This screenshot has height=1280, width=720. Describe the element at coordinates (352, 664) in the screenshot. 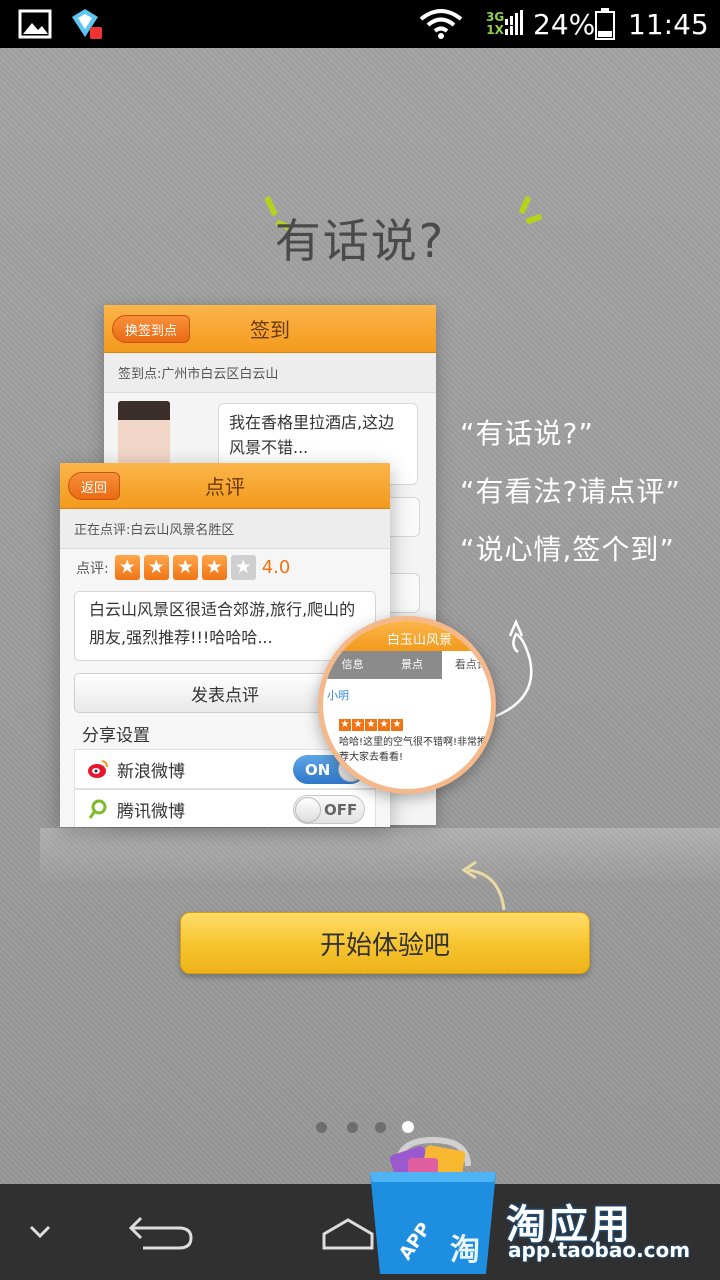

I see `tab-info: 信息` at that location.